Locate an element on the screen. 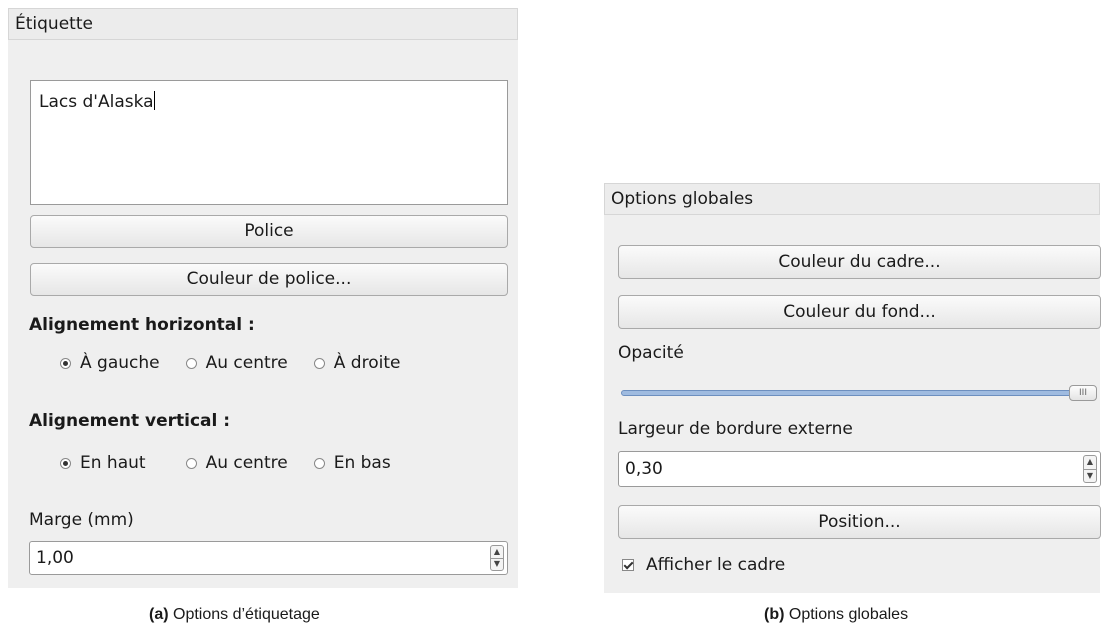  caption-b: (b) Options globales is located at coordinates (836, 615).